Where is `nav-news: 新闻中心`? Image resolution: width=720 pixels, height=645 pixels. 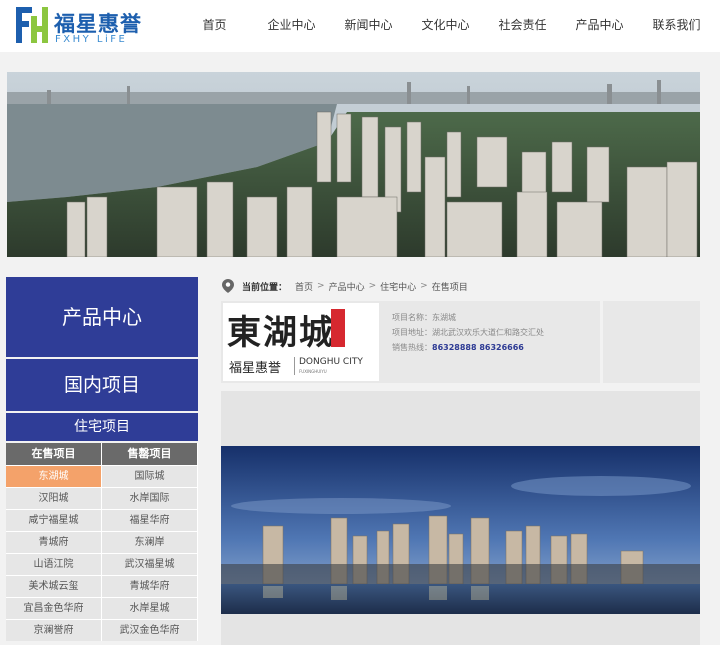 nav-news: 新闻中心 is located at coordinates (368, 26).